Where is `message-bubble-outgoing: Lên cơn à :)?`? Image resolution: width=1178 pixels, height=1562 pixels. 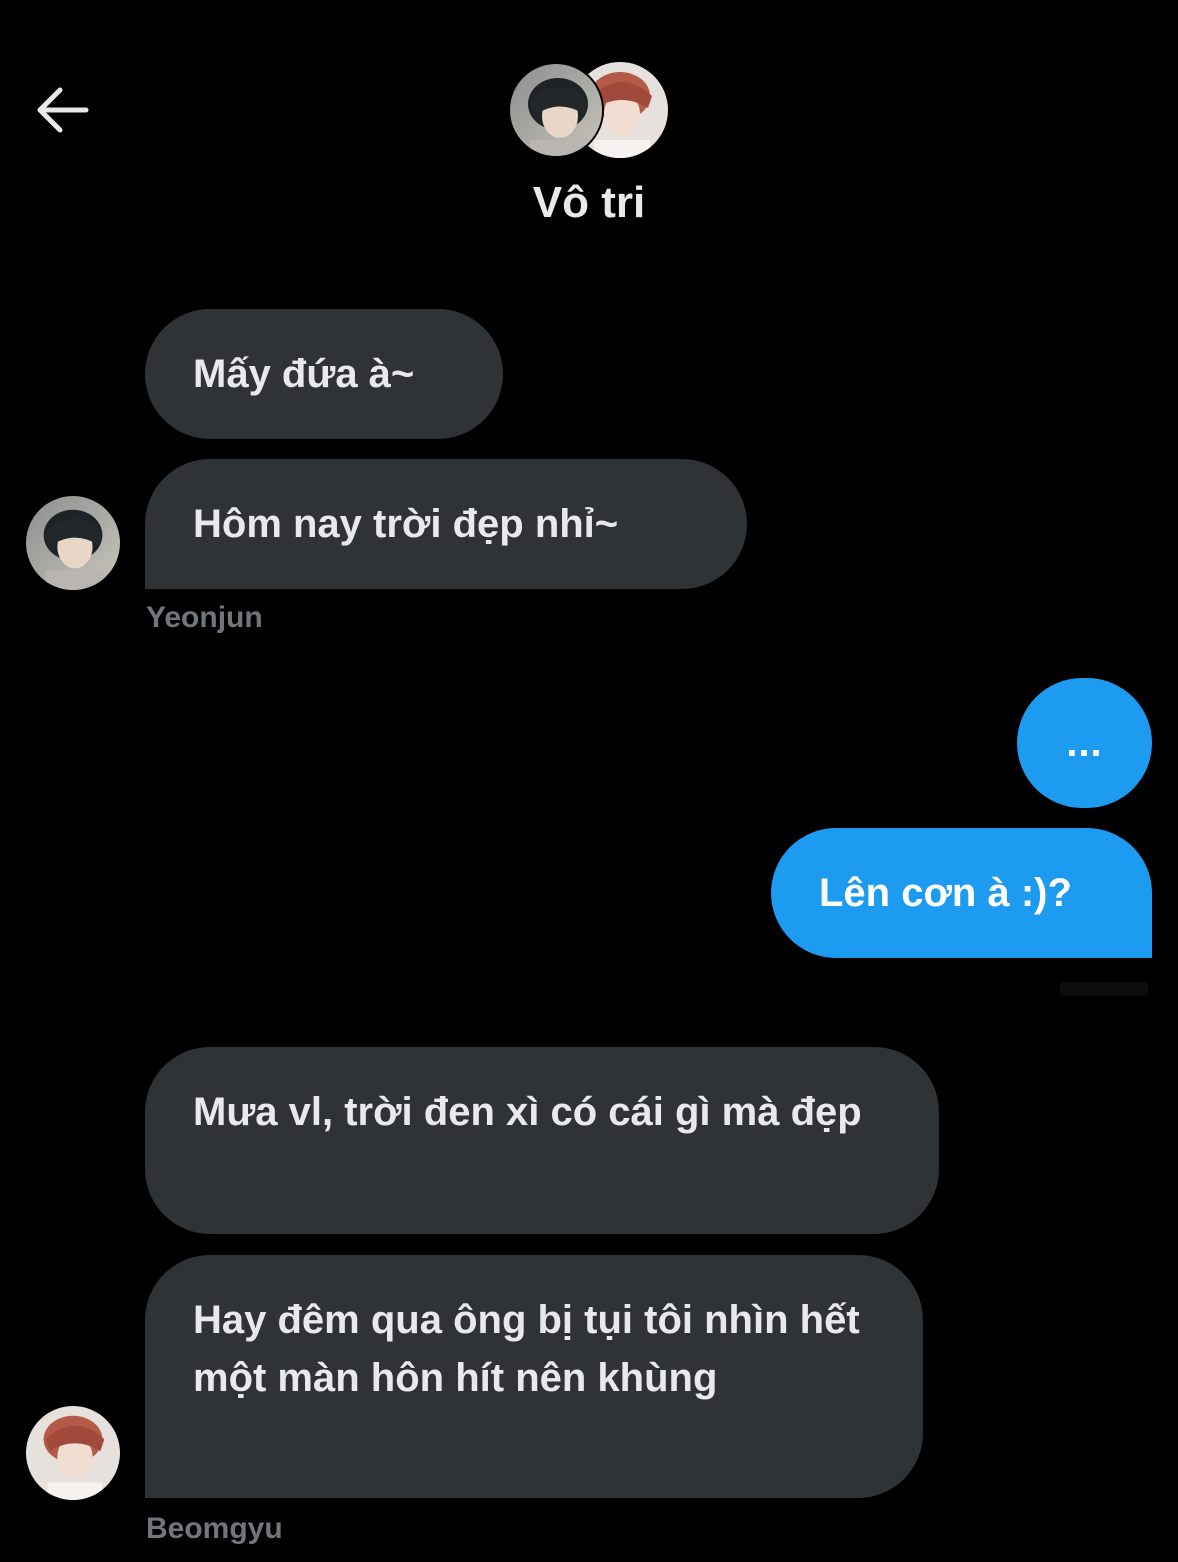 message-bubble-outgoing: Lên cơn à :)? is located at coordinates (961, 893).